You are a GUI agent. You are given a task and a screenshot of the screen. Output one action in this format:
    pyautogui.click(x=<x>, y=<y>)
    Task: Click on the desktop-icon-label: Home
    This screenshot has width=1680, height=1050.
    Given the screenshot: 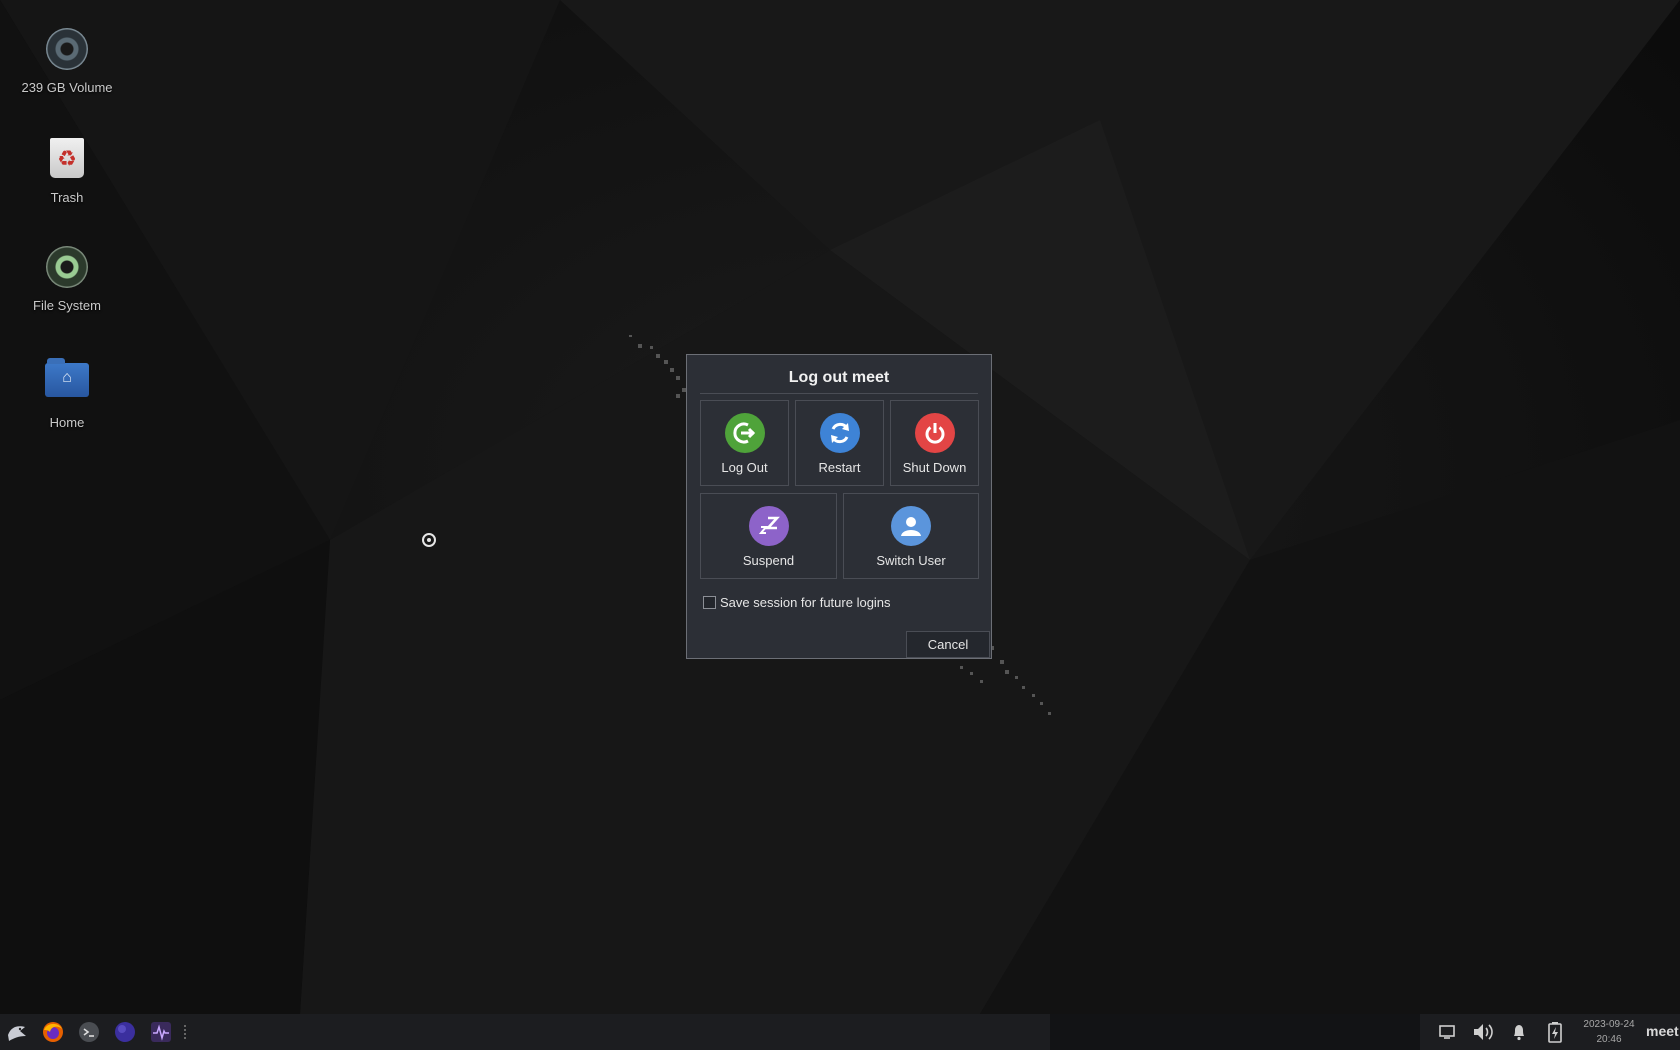 What is the action you would take?
    pyautogui.click(x=67, y=422)
    